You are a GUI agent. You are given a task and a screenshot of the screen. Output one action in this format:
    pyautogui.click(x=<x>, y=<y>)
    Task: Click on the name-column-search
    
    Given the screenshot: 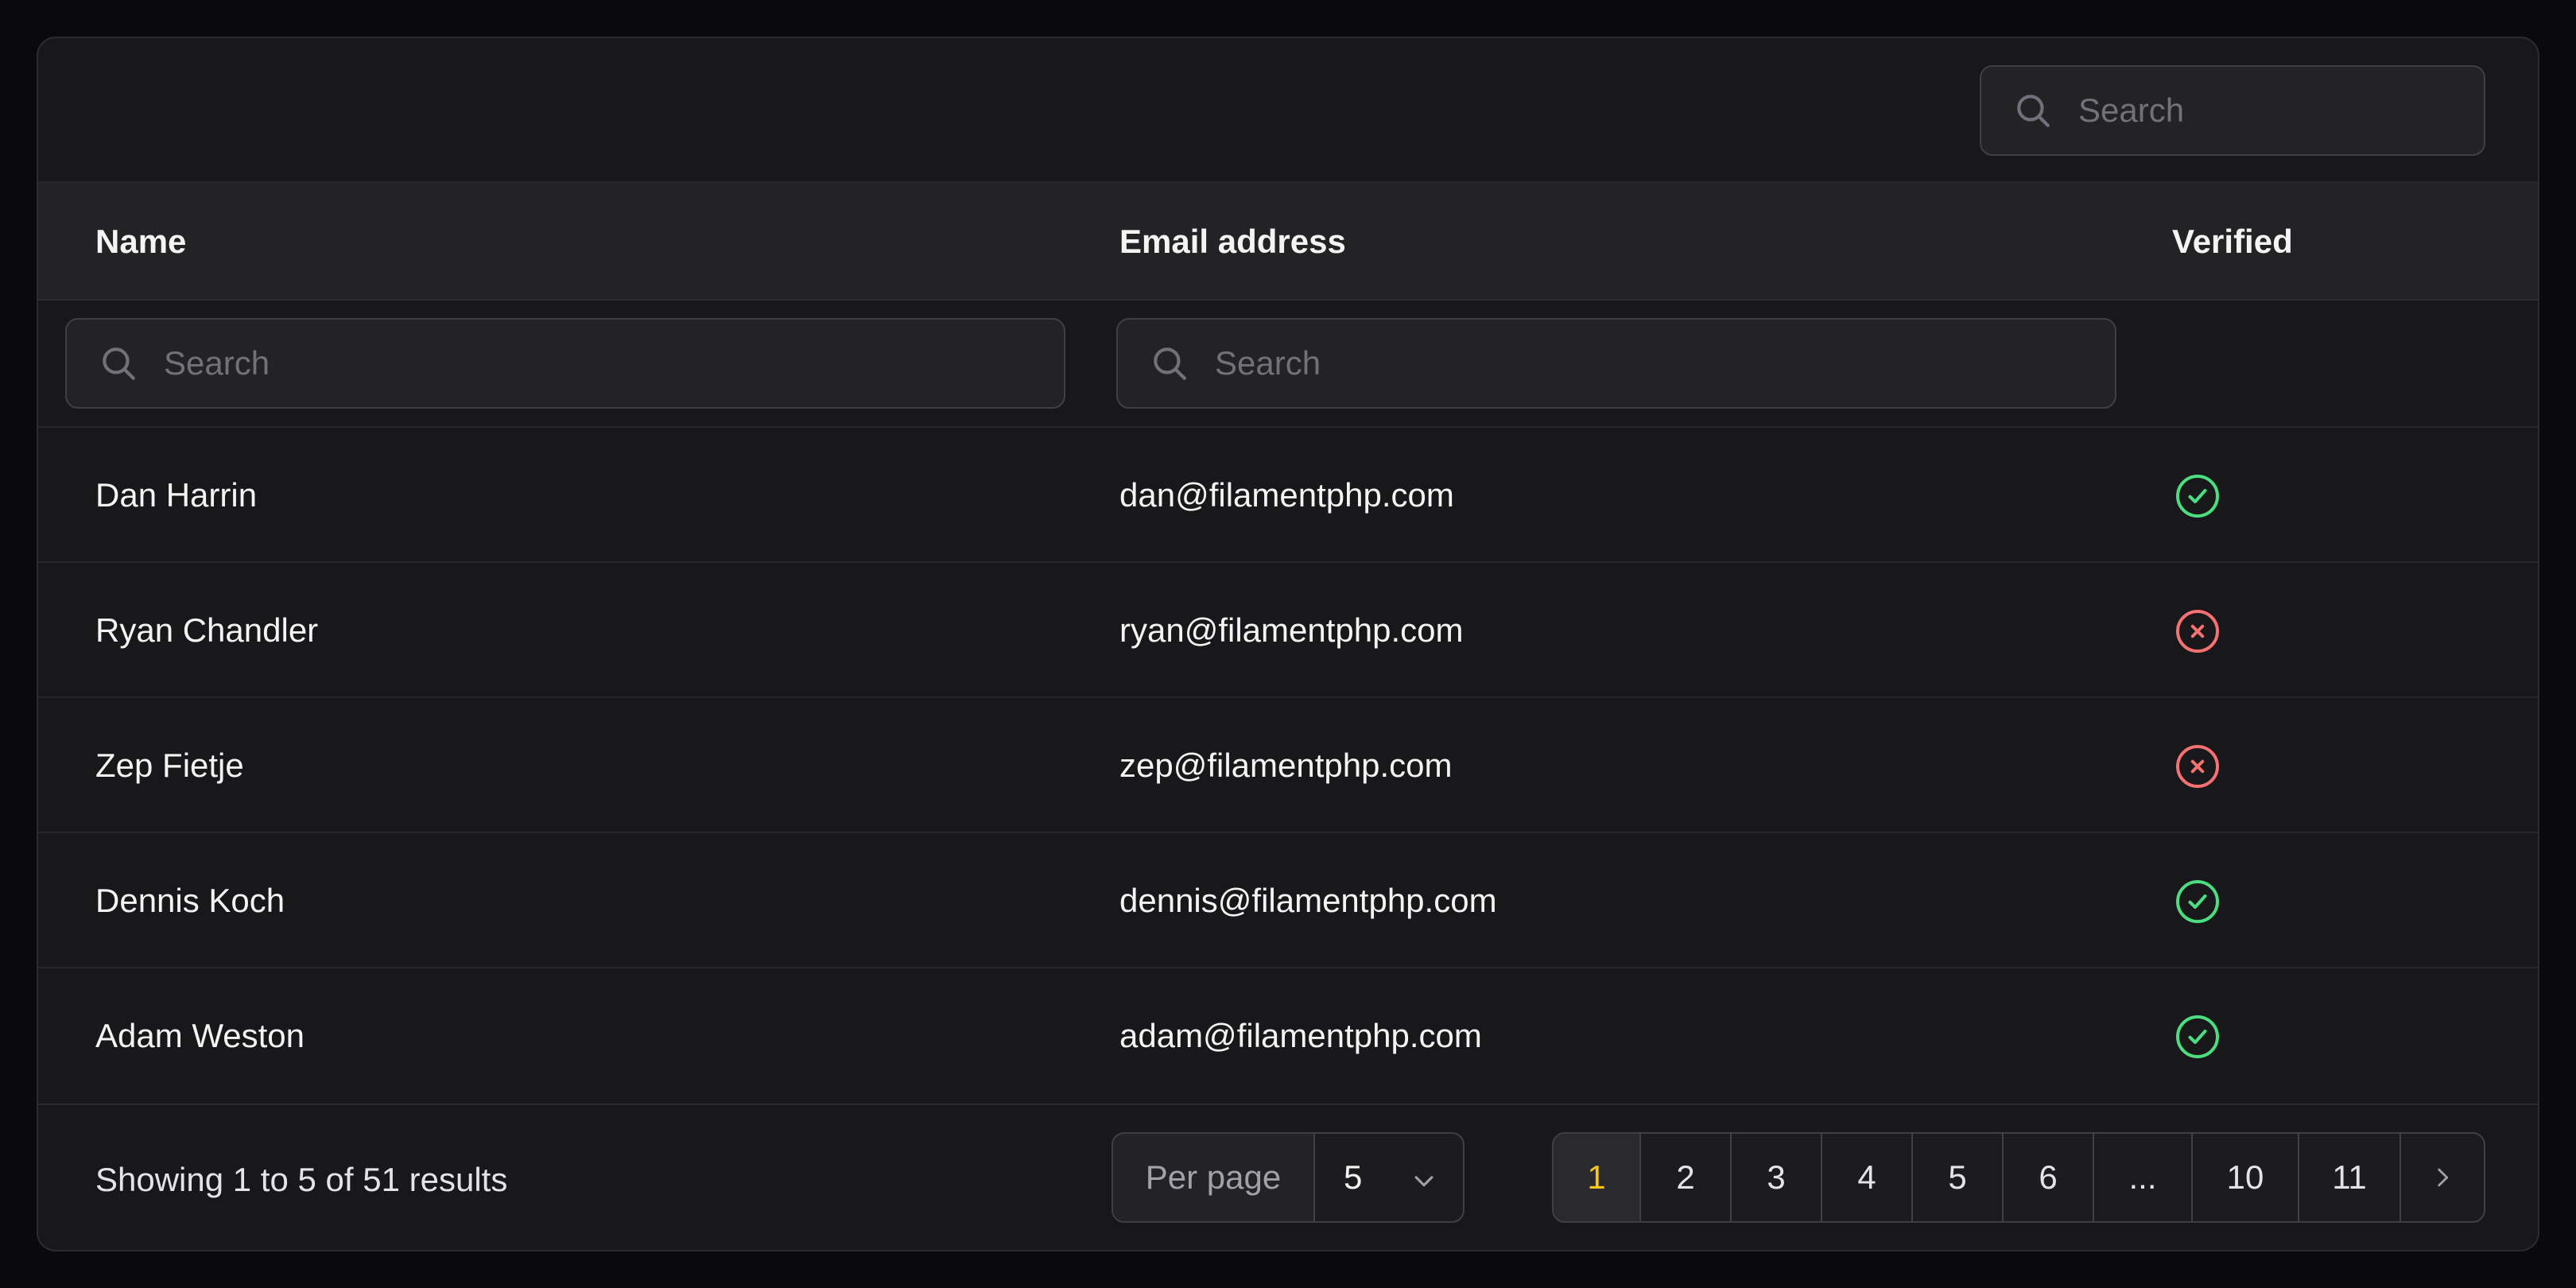 What is the action you would take?
    pyautogui.click(x=565, y=364)
    